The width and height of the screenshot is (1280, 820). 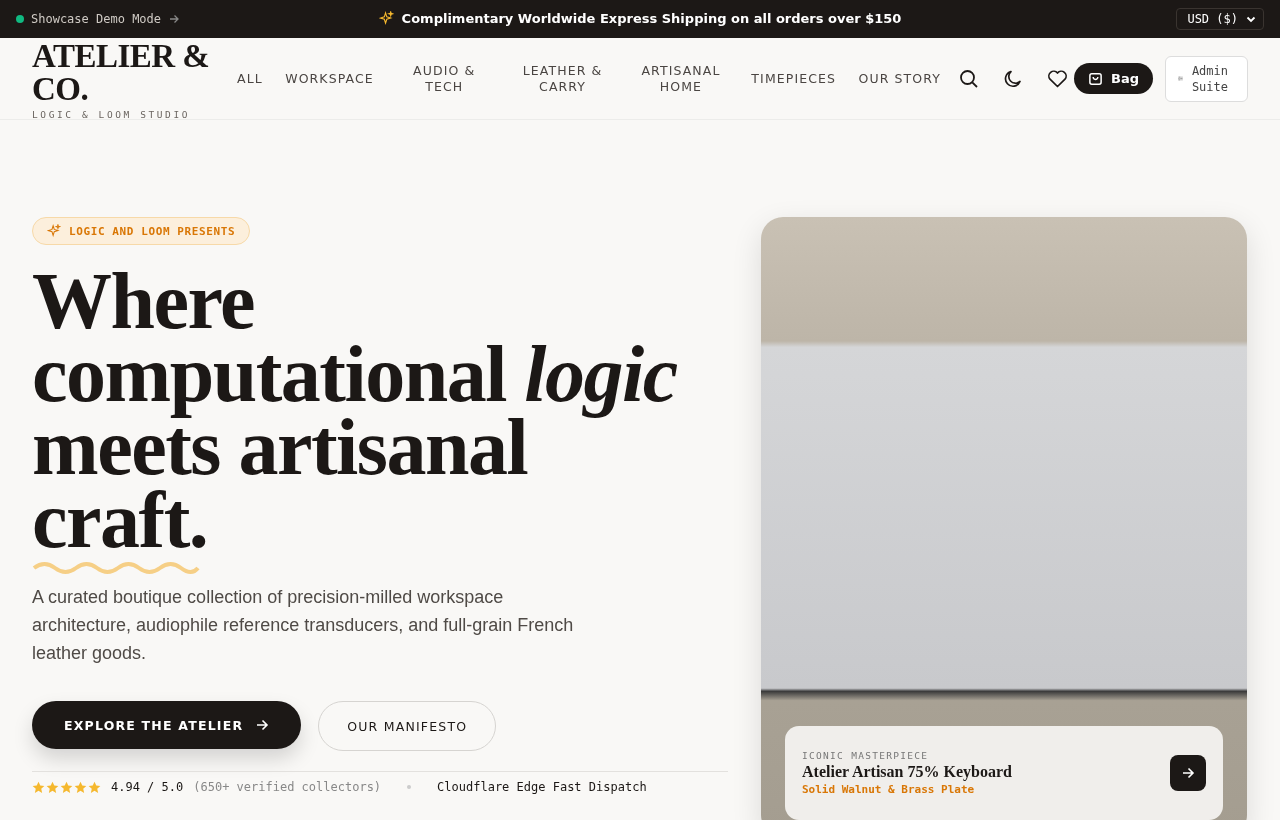 What do you see at coordinates (1206, 78) in the screenshot?
I see `admin-suite-button: Admin Suite` at bounding box center [1206, 78].